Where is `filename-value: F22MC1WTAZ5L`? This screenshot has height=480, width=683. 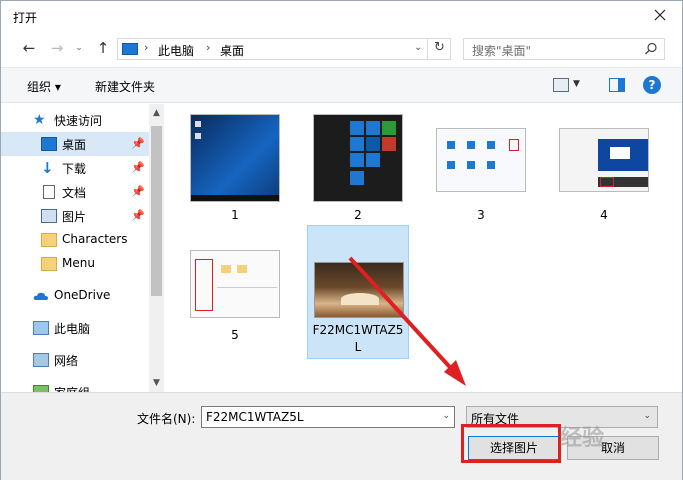 filename-value: F22MC1WTAZ5L is located at coordinates (255, 417).